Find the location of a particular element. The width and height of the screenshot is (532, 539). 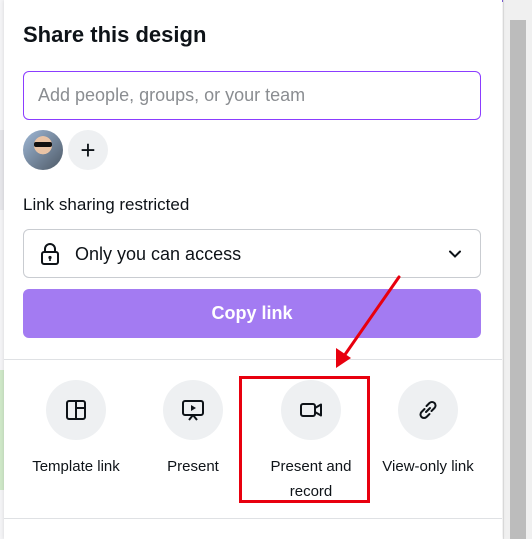

plus-icon: + is located at coordinates (88, 149).